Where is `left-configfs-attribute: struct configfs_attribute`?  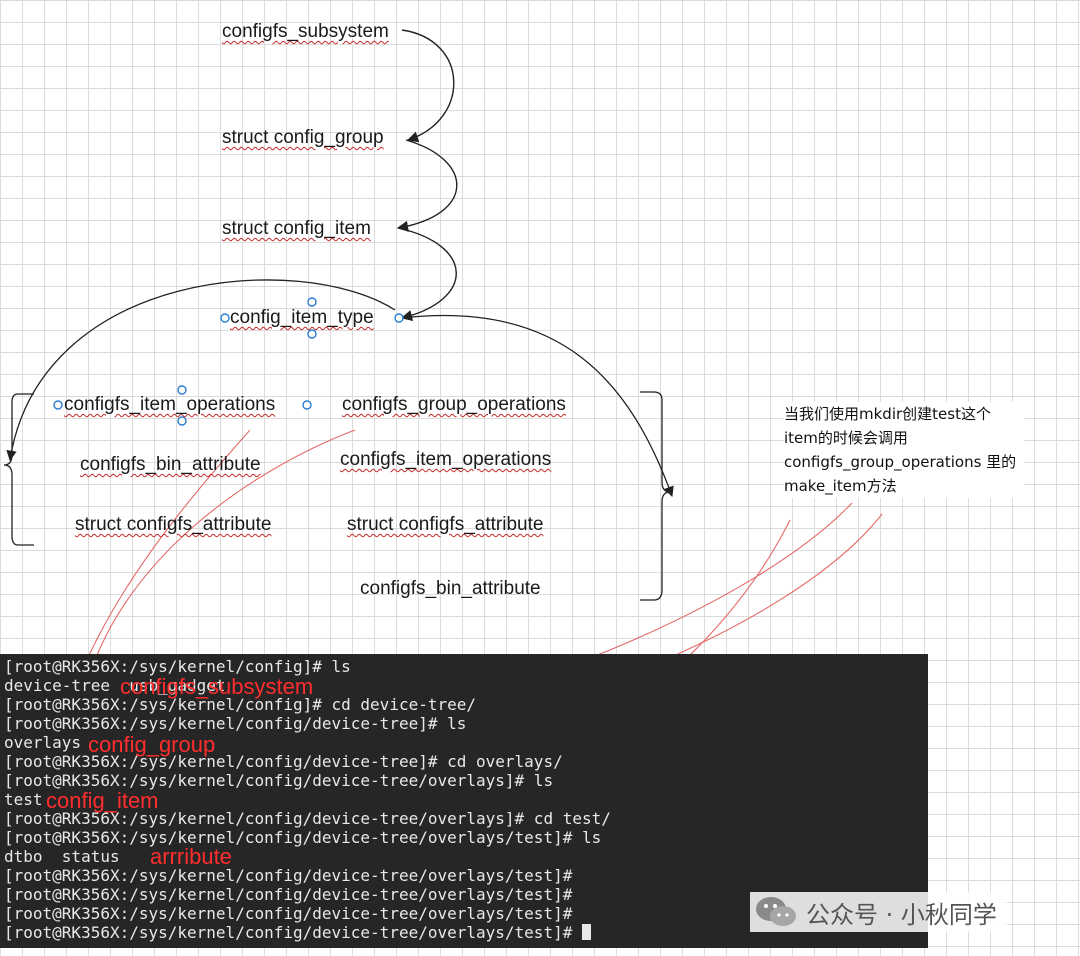 left-configfs-attribute: struct configfs_attribute is located at coordinates (173, 524).